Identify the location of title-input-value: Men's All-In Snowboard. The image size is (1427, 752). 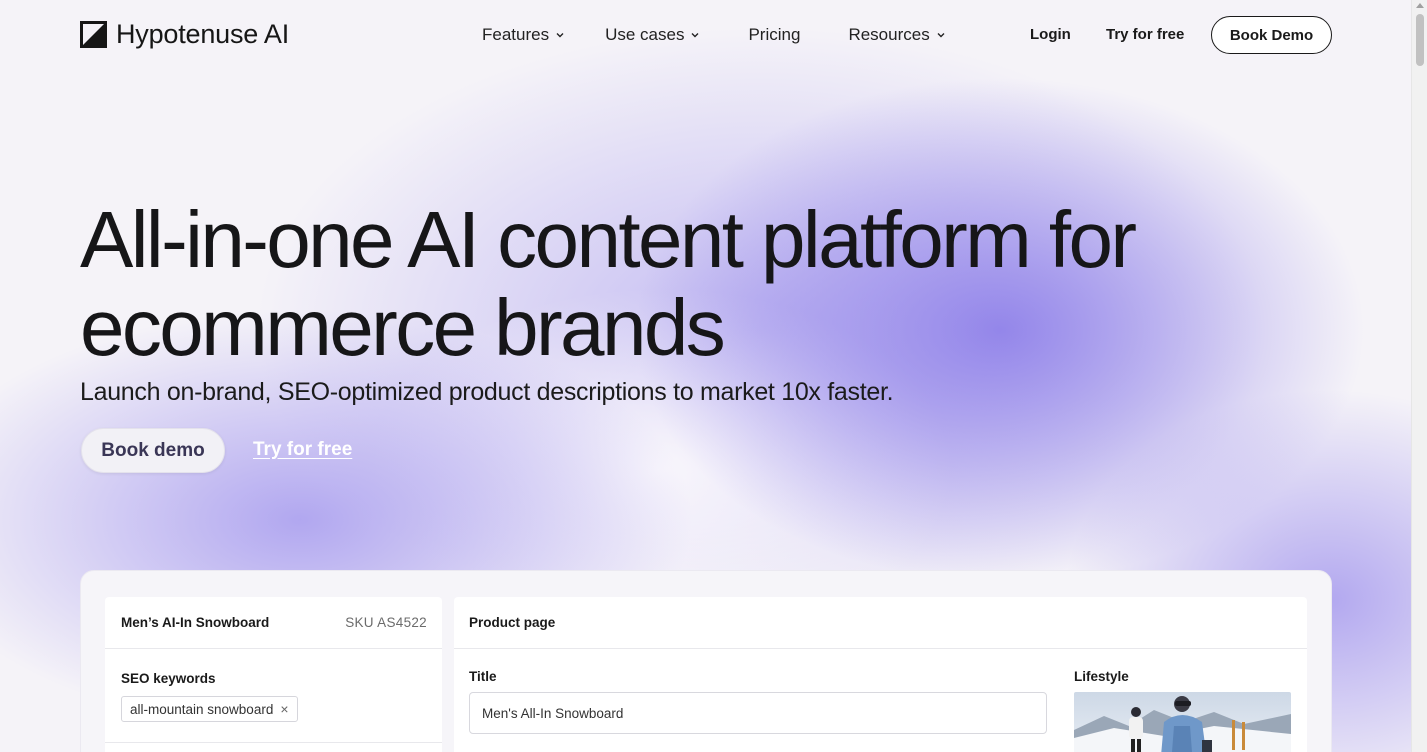
(553, 713).